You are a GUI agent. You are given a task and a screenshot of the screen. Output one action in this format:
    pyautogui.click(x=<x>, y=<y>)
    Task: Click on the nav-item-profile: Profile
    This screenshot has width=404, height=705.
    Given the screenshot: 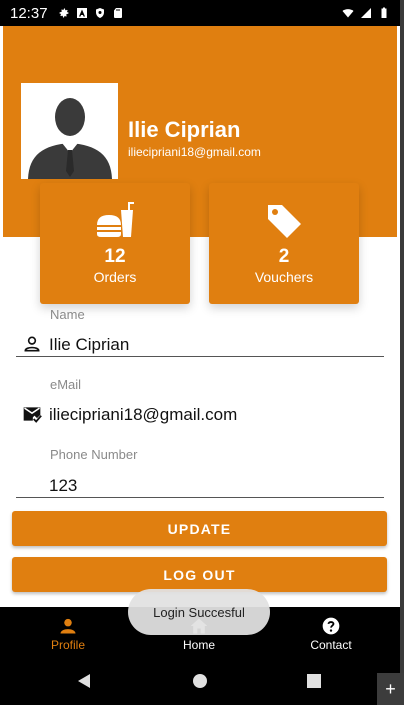 What is the action you would take?
    pyautogui.click(x=68, y=632)
    